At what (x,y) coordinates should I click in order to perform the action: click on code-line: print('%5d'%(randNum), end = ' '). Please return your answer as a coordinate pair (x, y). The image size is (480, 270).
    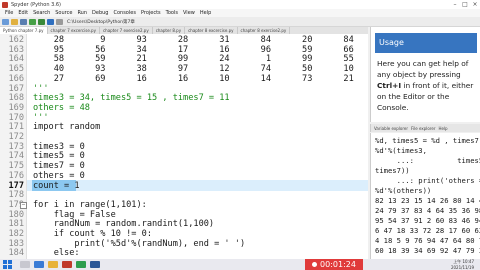
    Looking at the image, I should click on (139, 244).